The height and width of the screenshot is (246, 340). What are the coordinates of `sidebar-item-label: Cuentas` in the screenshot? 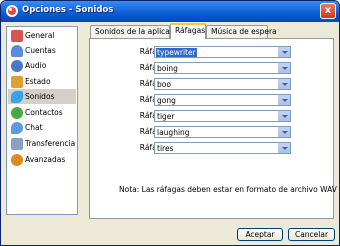 It's located at (40, 50).